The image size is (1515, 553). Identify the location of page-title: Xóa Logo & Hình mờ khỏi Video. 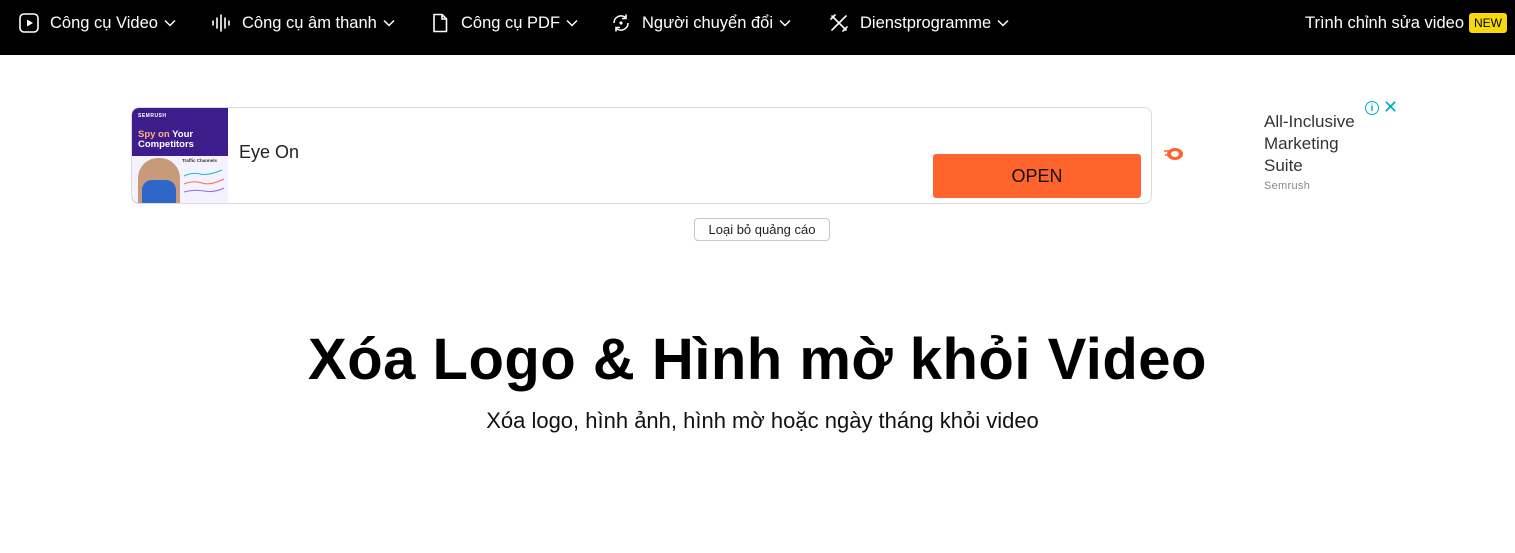
(757, 359).